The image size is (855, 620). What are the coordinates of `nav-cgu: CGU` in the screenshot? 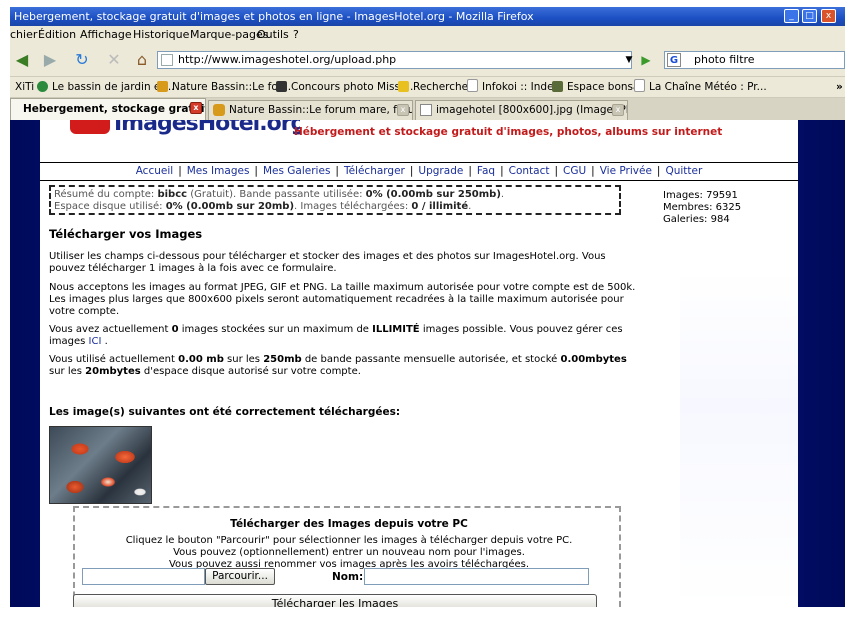 It's located at (574, 171).